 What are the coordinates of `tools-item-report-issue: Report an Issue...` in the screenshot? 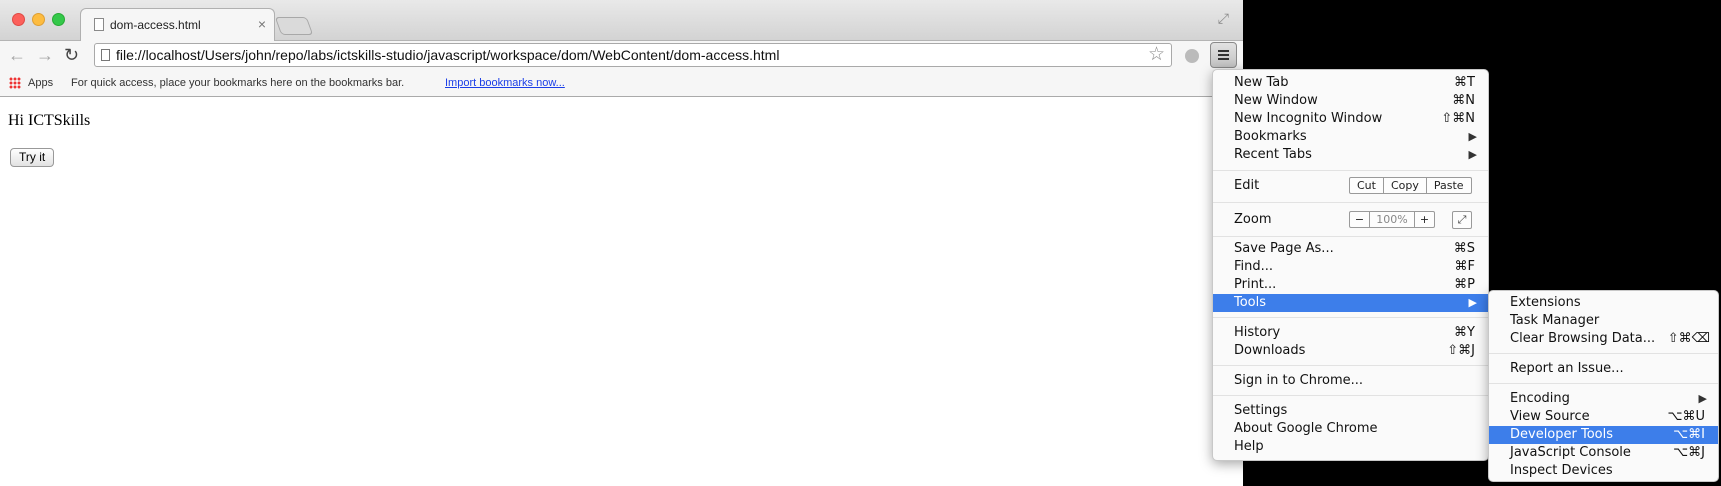 It's located at (1603, 369).